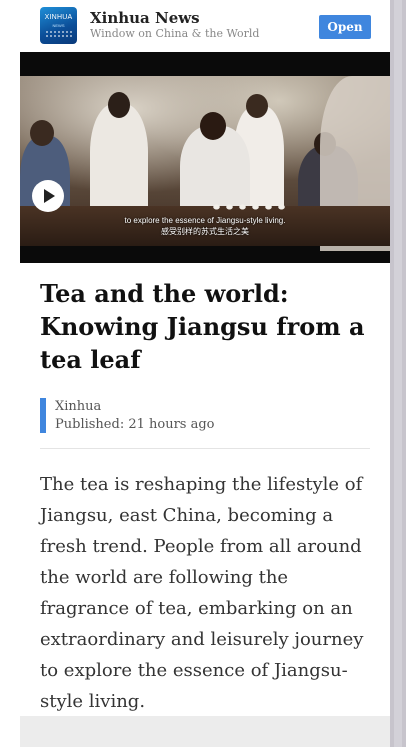 The image size is (406, 747). Describe the element at coordinates (250, 207) in the screenshot. I see `scene-tea-cups` at that location.